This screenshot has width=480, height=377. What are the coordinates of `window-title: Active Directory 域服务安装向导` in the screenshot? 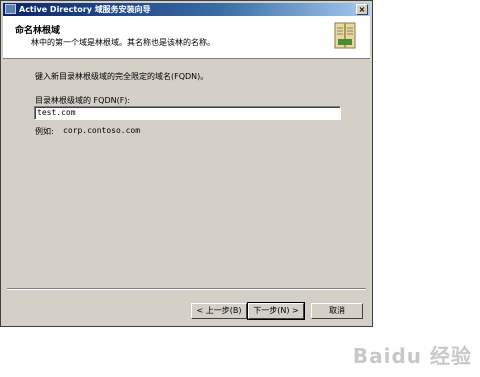 It's located at (85, 9).